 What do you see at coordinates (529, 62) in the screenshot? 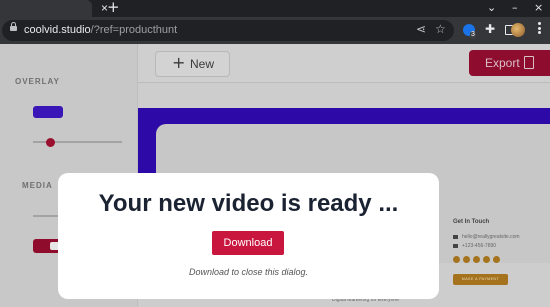
I see `export-document-icon` at bounding box center [529, 62].